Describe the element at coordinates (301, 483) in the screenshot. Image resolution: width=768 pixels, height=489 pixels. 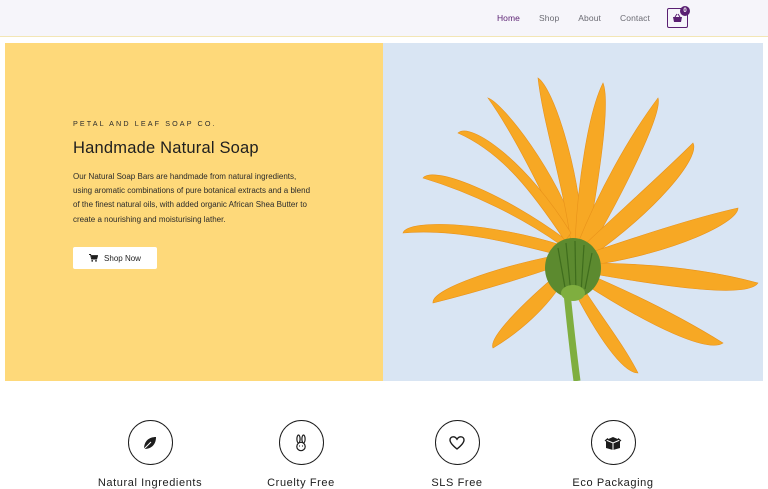
I see `feature-label: Cruelty Free` at that location.